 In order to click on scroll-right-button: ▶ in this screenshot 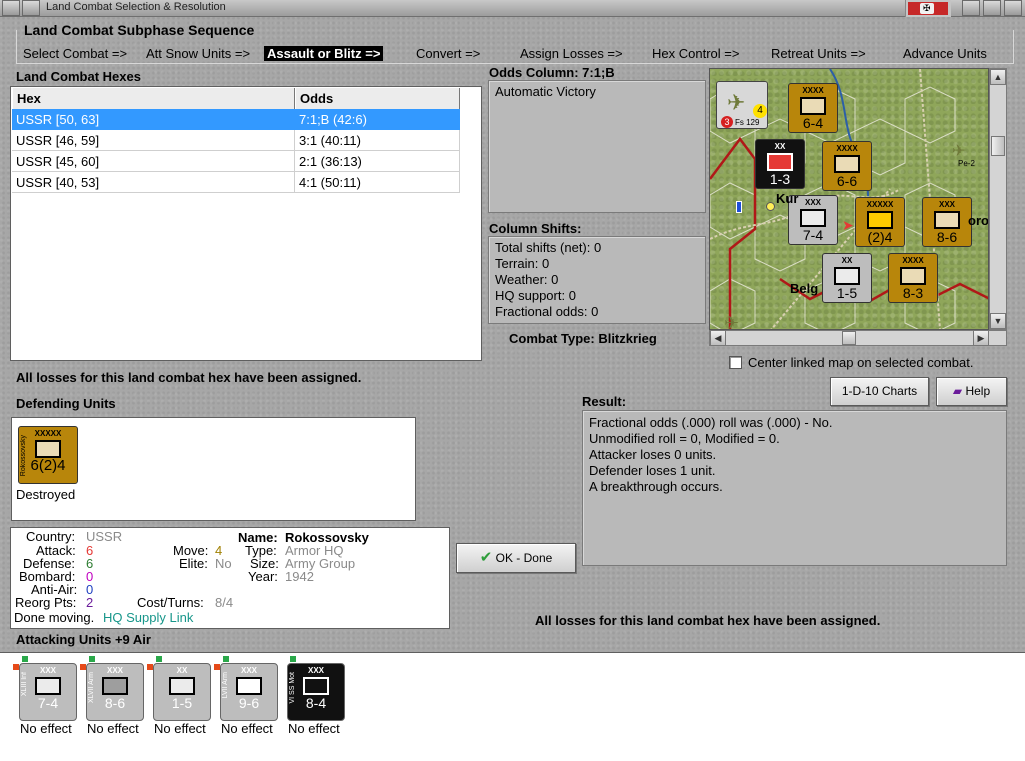, I will do `click(981, 338)`.